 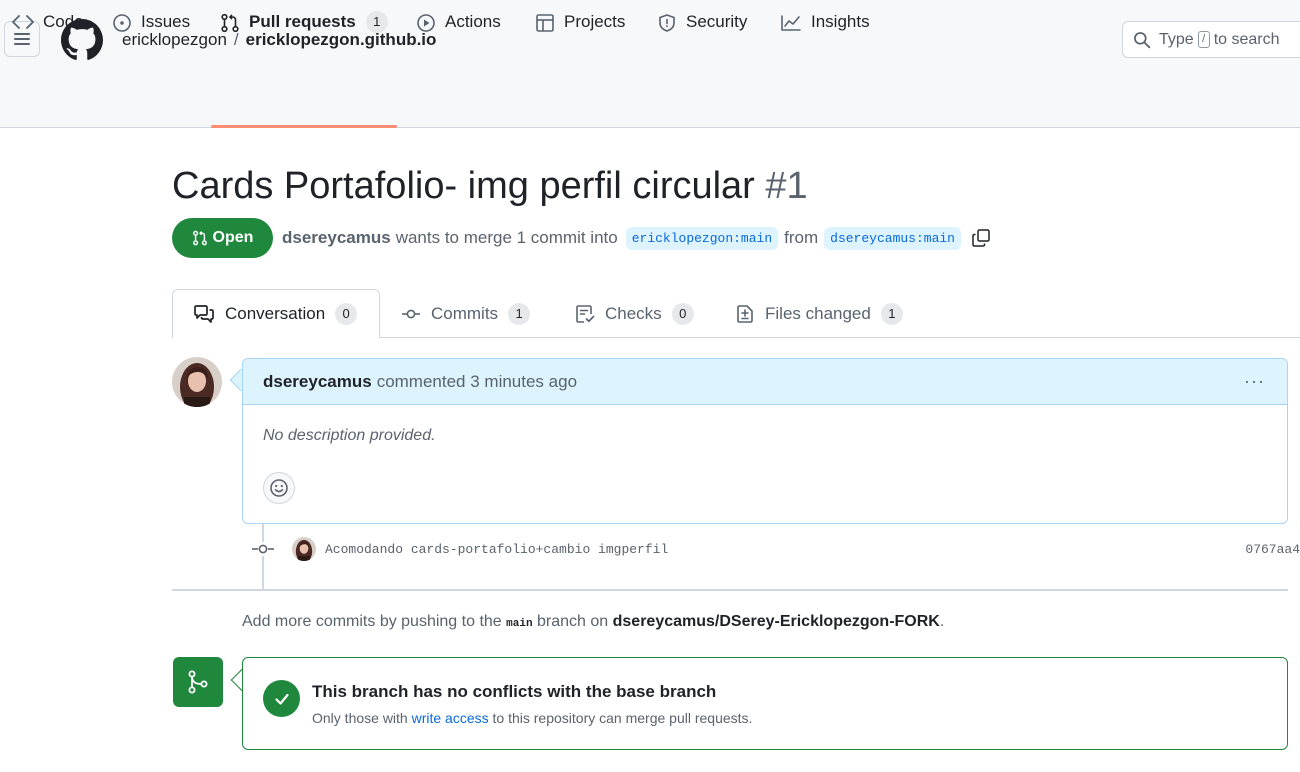 What do you see at coordinates (336, 238) in the screenshot?
I see `pr-author-link: dsereycamus` at bounding box center [336, 238].